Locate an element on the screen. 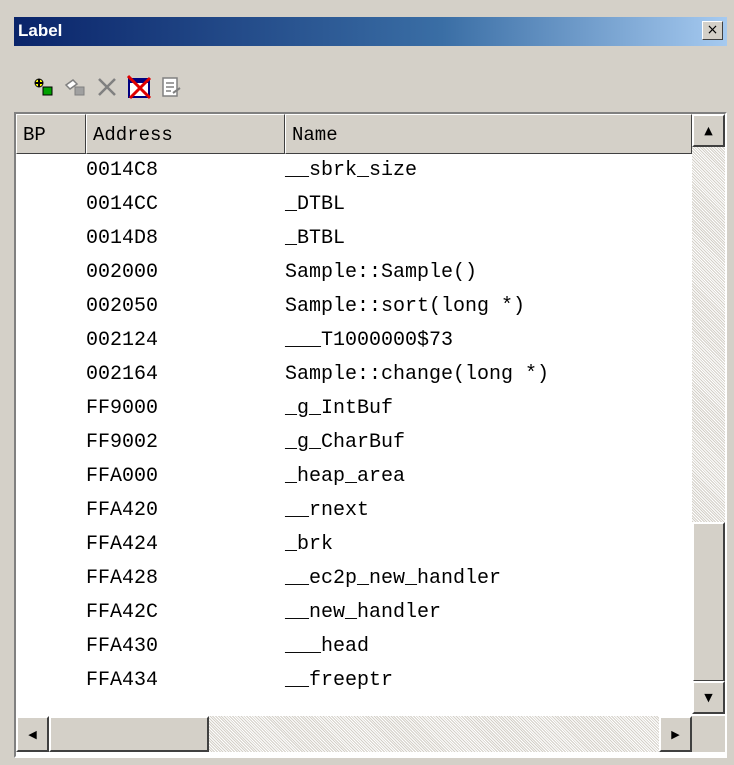  scrollbar-corner is located at coordinates (708, 734).